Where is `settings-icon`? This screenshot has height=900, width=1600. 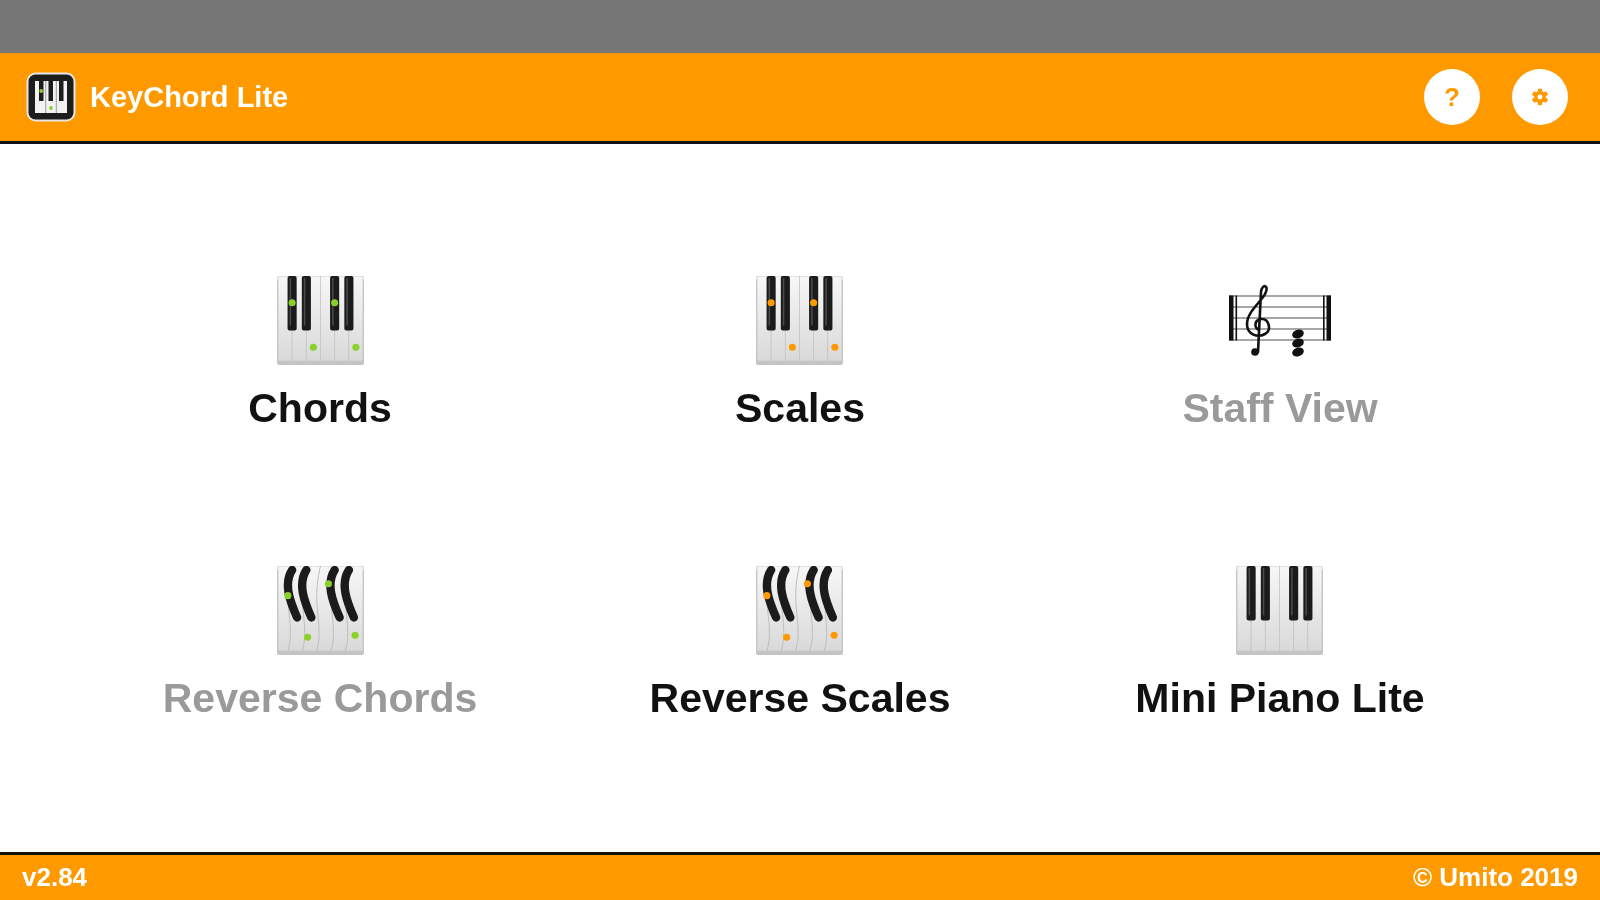
settings-icon is located at coordinates (1540, 97).